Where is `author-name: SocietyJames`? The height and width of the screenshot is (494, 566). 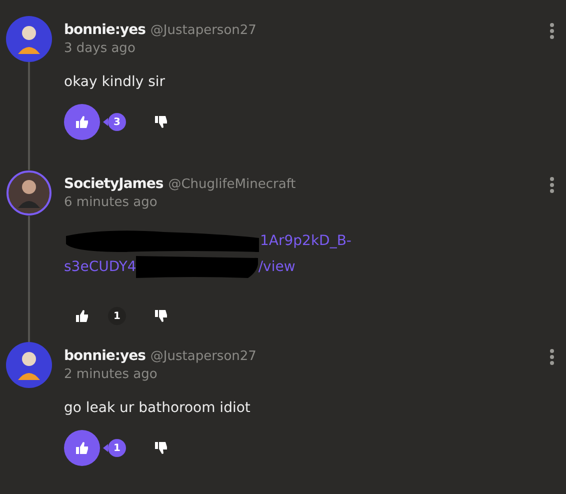 author-name: SocietyJames is located at coordinates (114, 184).